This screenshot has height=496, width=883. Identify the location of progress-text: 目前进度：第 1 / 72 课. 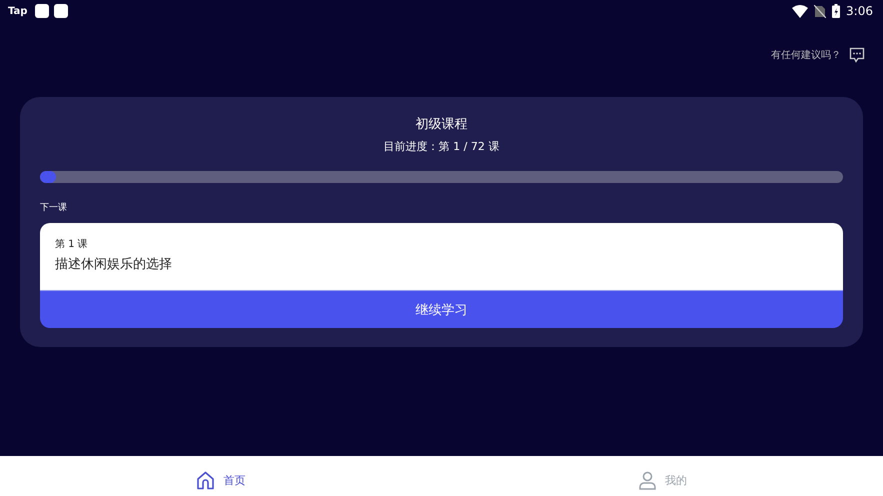
(441, 146).